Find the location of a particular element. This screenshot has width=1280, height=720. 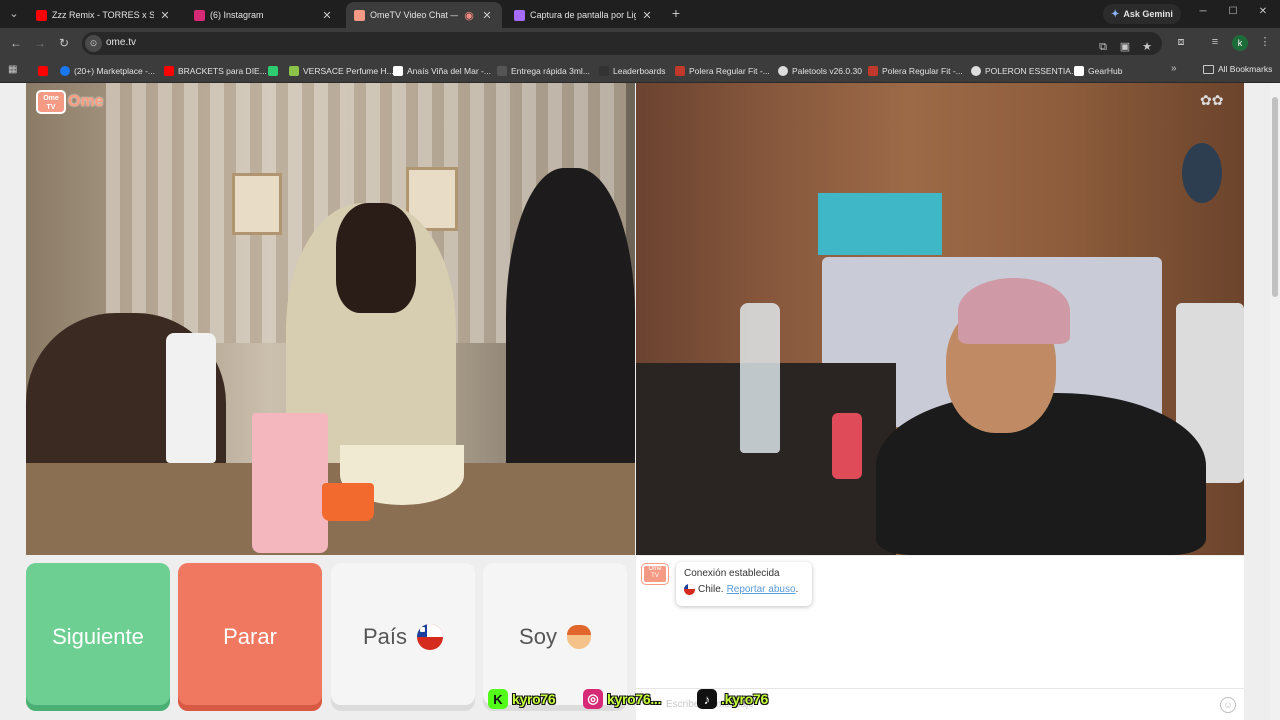

bookmark-youtube is located at coordinates (45, 71).